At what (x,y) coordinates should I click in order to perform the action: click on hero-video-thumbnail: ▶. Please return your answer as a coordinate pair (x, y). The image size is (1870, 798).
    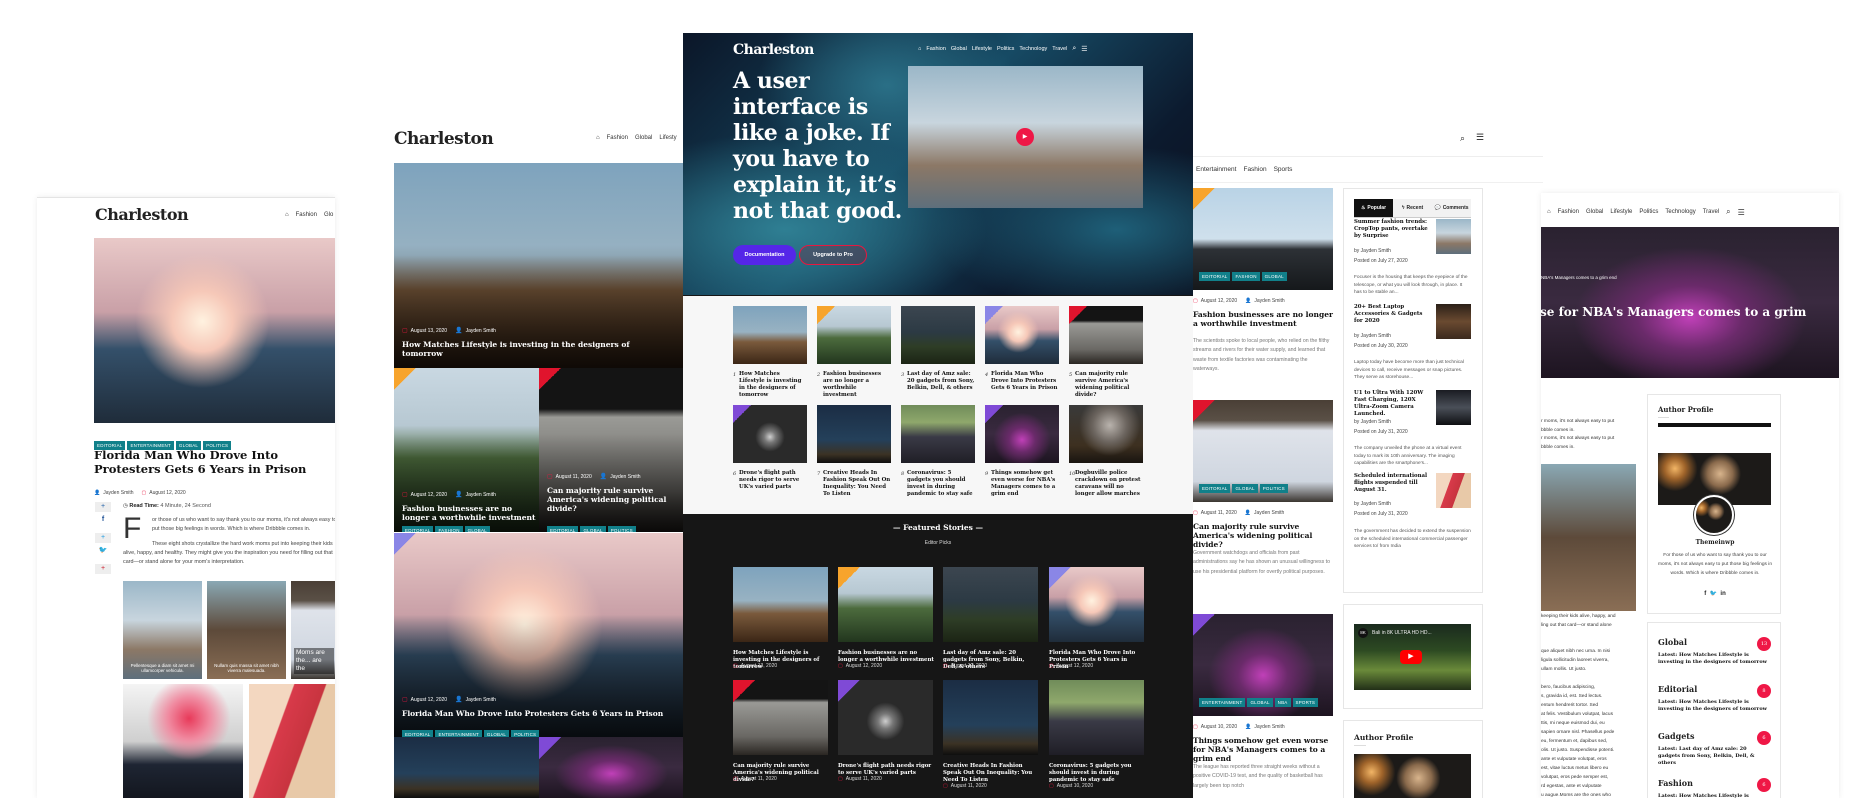
    Looking at the image, I should click on (1025, 137).